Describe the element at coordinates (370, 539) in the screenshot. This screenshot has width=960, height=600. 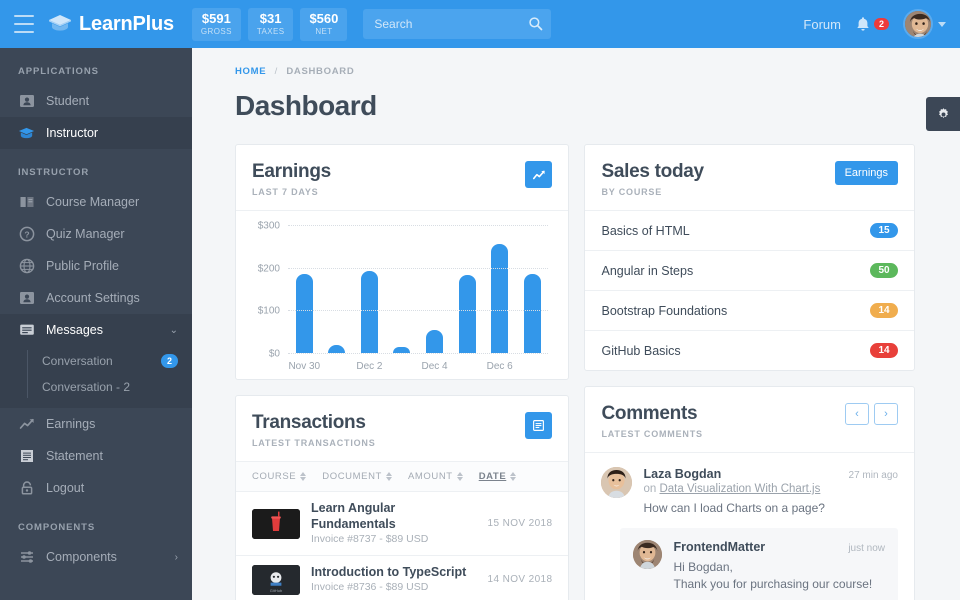
I see `transaction-invoice: Invoice #8737 - $89 USD` at that location.